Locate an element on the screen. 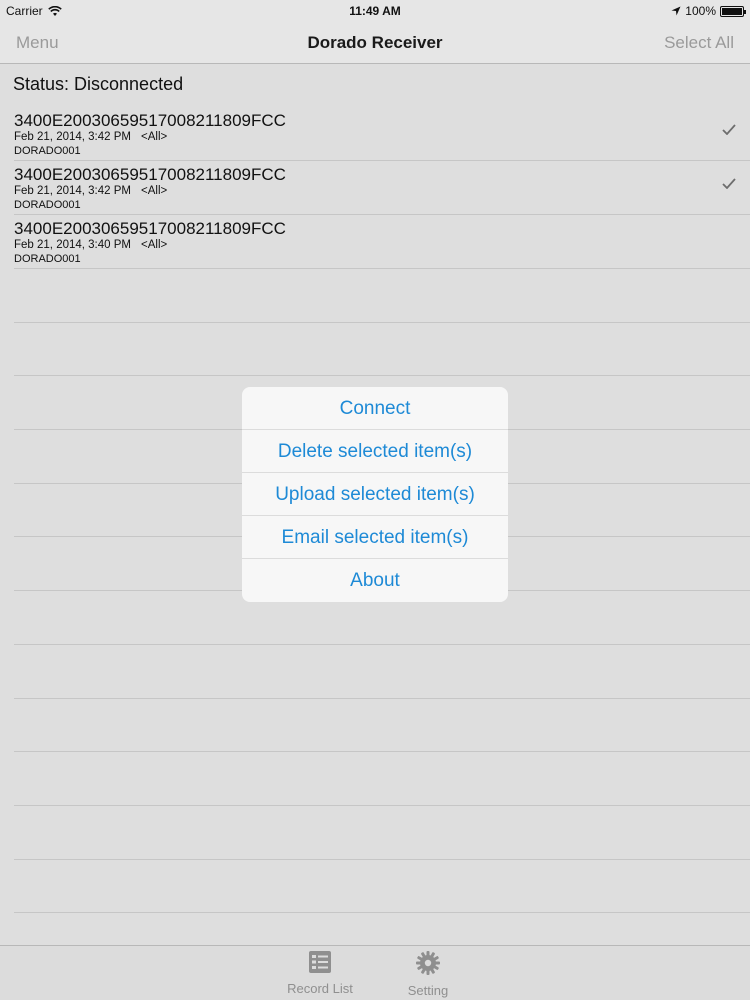  about-button: About is located at coordinates (375, 580).